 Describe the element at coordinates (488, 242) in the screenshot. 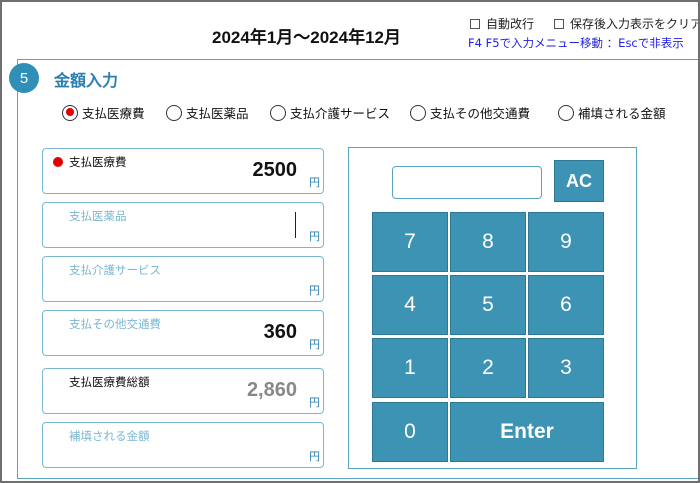

I see `key-8-button: 8` at that location.